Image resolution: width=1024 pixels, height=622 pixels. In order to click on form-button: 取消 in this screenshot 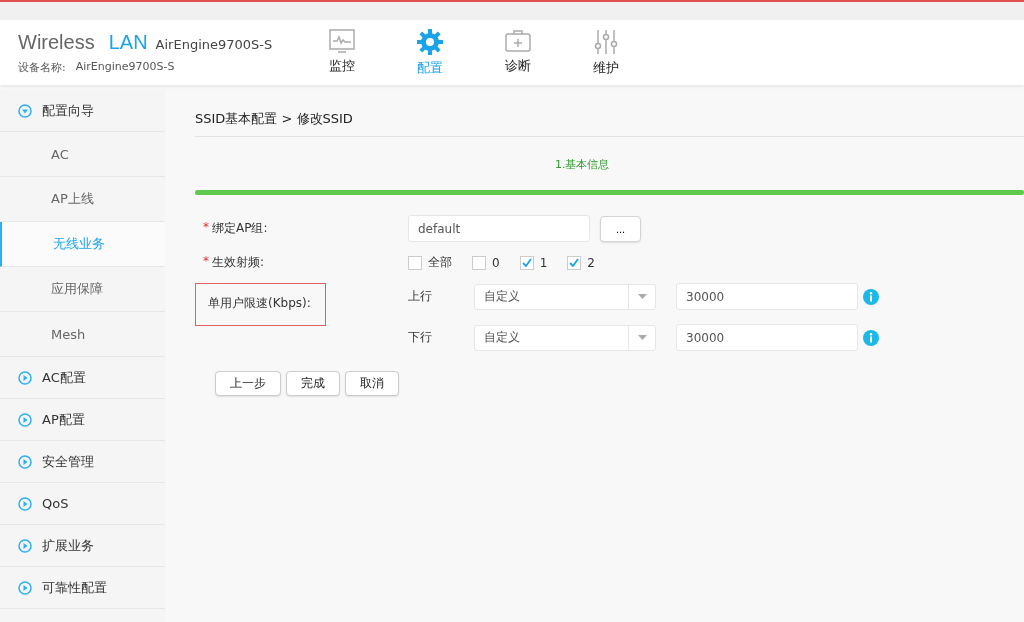, I will do `click(372, 383)`.